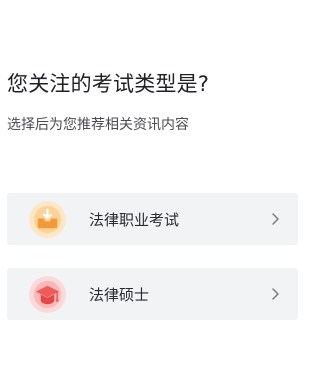 Image resolution: width=320 pixels, height=390 pixels. I want to click on option-legal-professional-exam: 法律职业考试, so click(152, 219).